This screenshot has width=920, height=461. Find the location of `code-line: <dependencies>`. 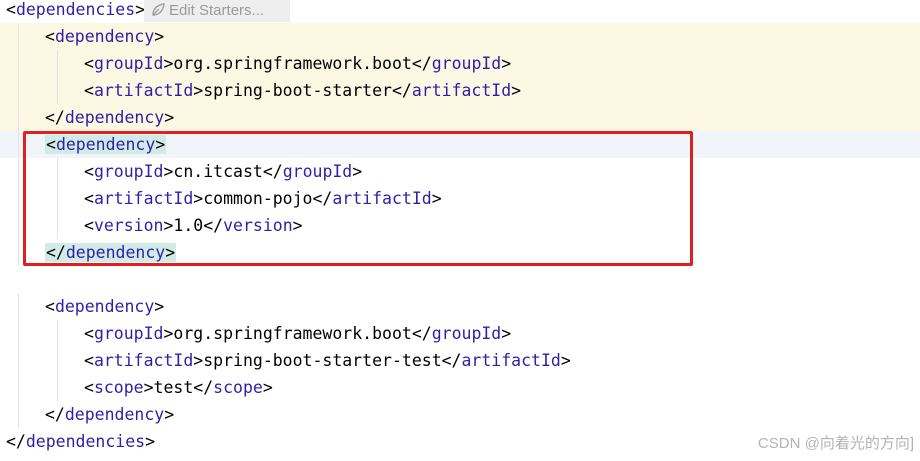

code-line: <dependencies> is located at coordinates (460, 11).